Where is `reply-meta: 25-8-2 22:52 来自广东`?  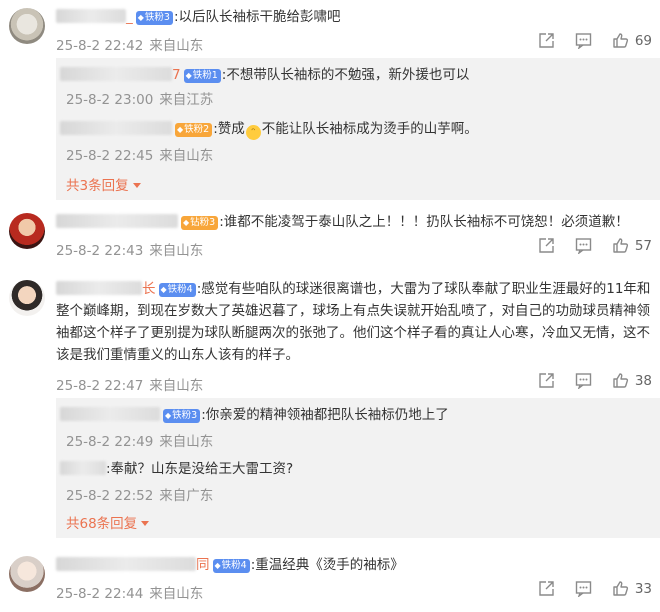 reply-meta: 25-8-2 22:52 来自广东 is located at coordinates (139, 494).